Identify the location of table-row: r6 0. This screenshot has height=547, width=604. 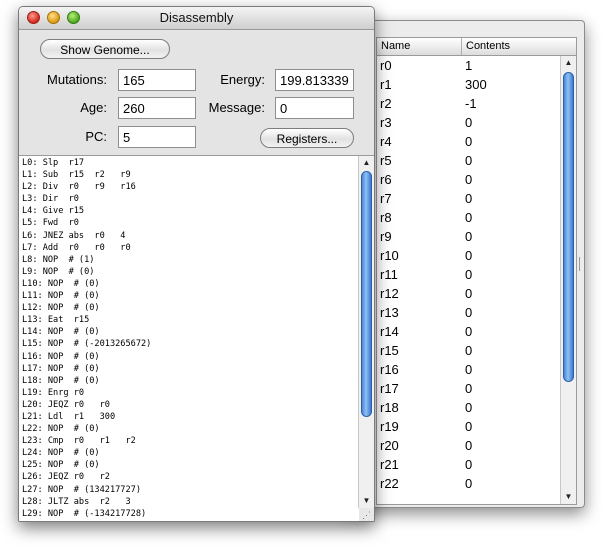
(468, 179).